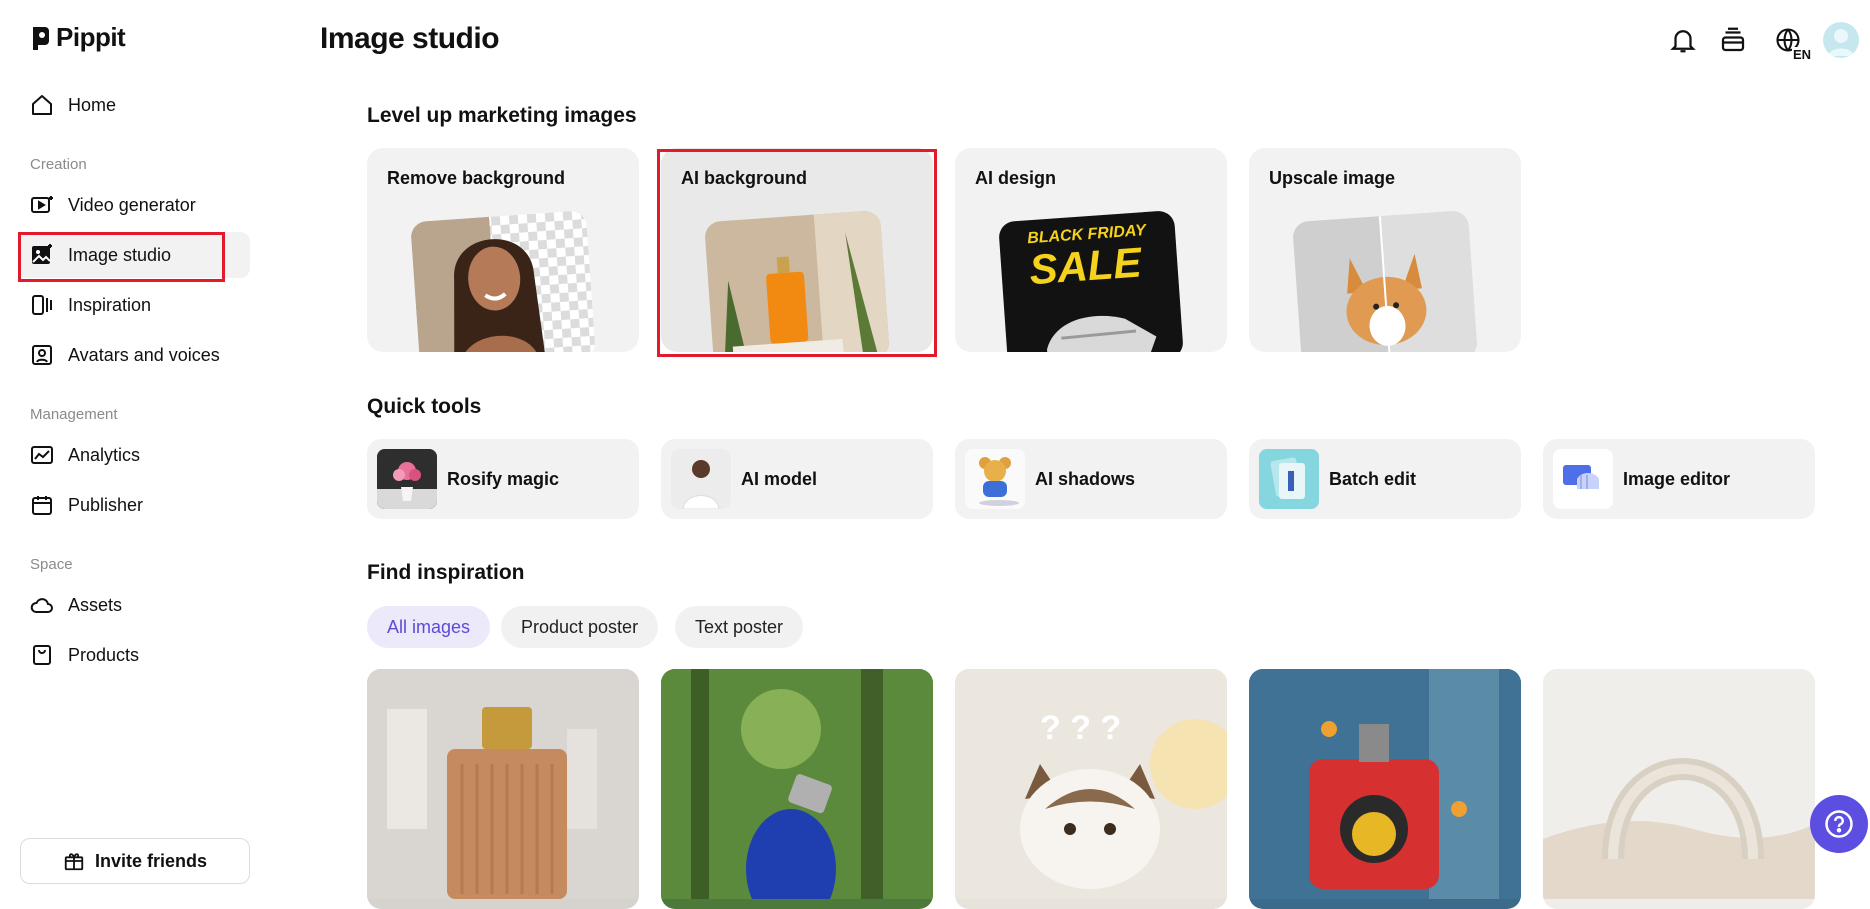 This screenshot has height=909, width=1870. I want to click on quick-tool-label: AI shadows, so click(1085, 478).